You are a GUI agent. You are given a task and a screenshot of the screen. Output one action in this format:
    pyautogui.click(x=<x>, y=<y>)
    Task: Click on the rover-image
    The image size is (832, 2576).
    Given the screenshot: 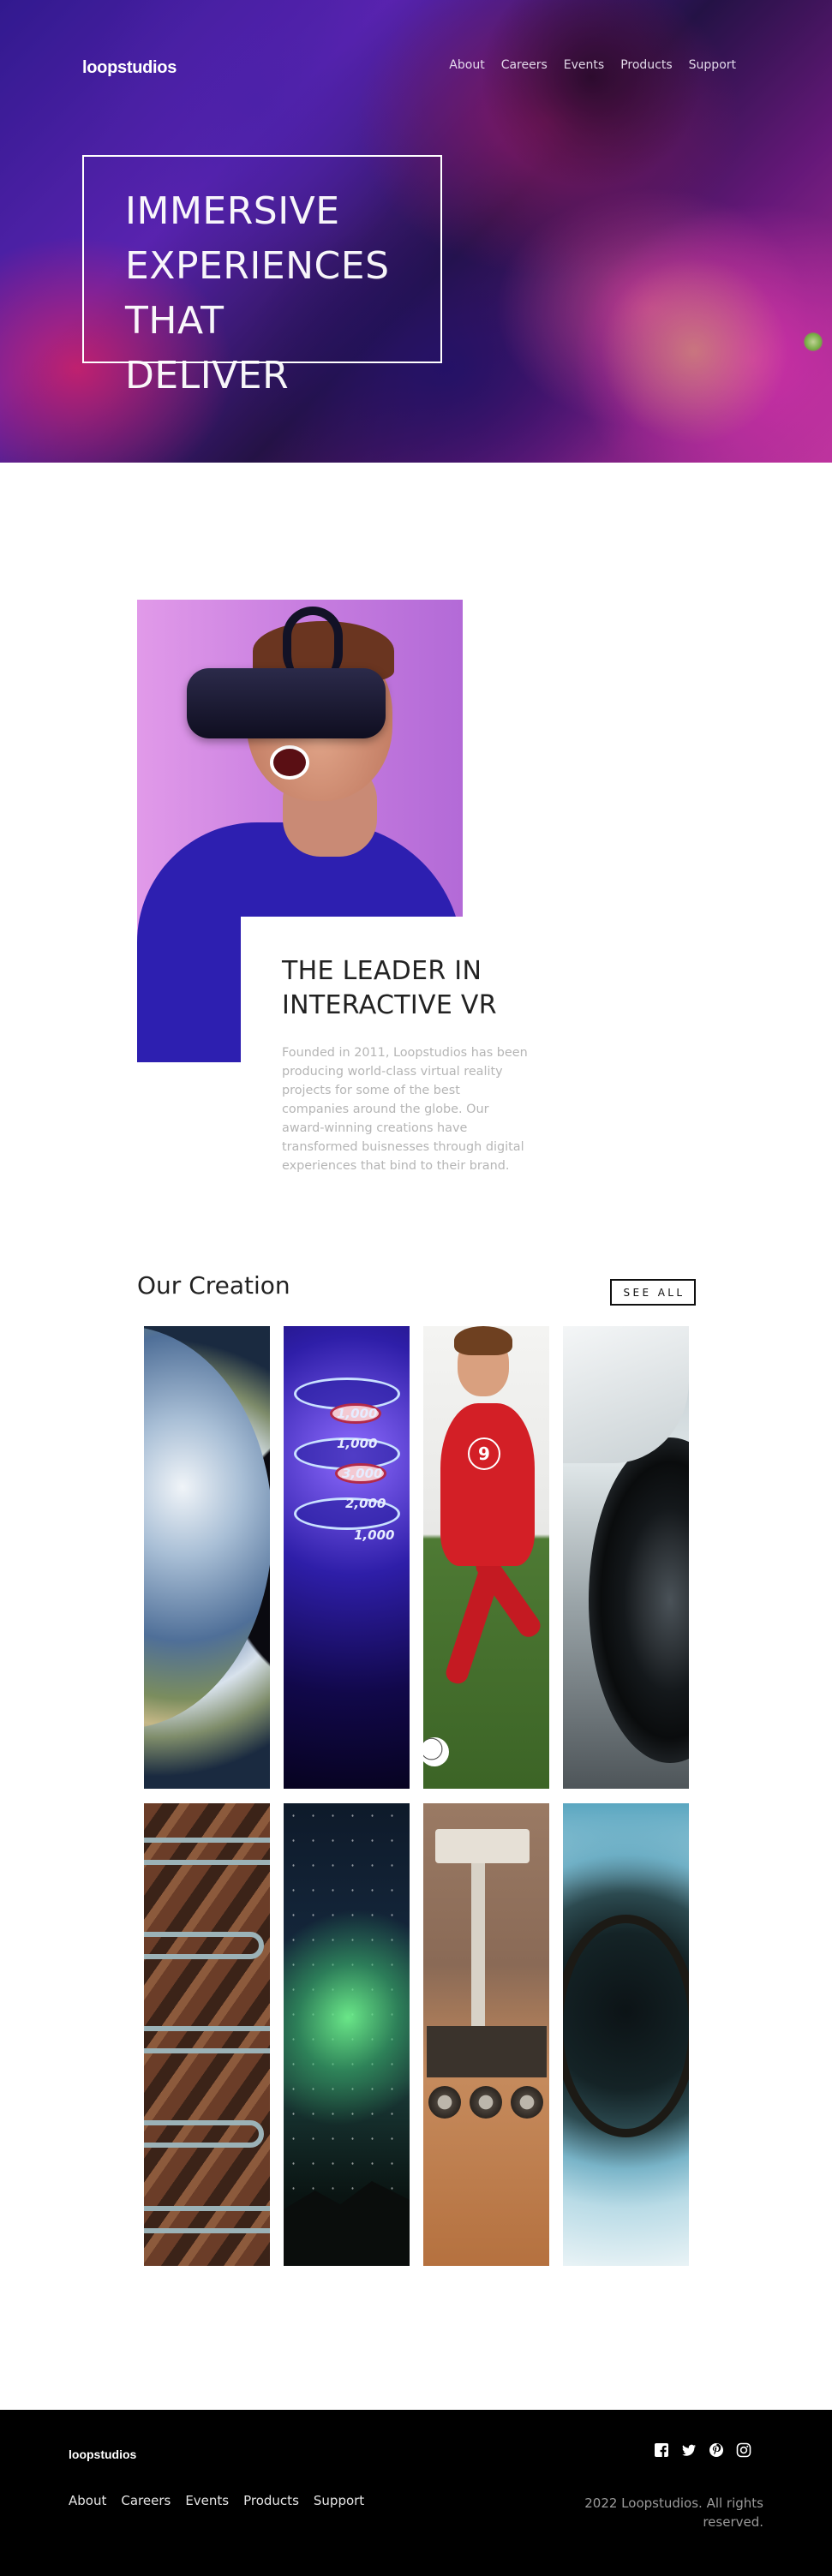 What is the action you would take?
    pyautogui.click(x=486, y=2035)
    